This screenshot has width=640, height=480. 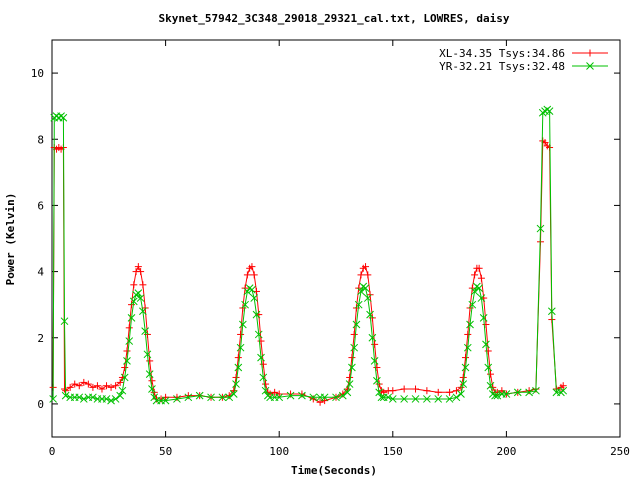 I want to click on y-tick-label: 0, so click(x=40, y=404).